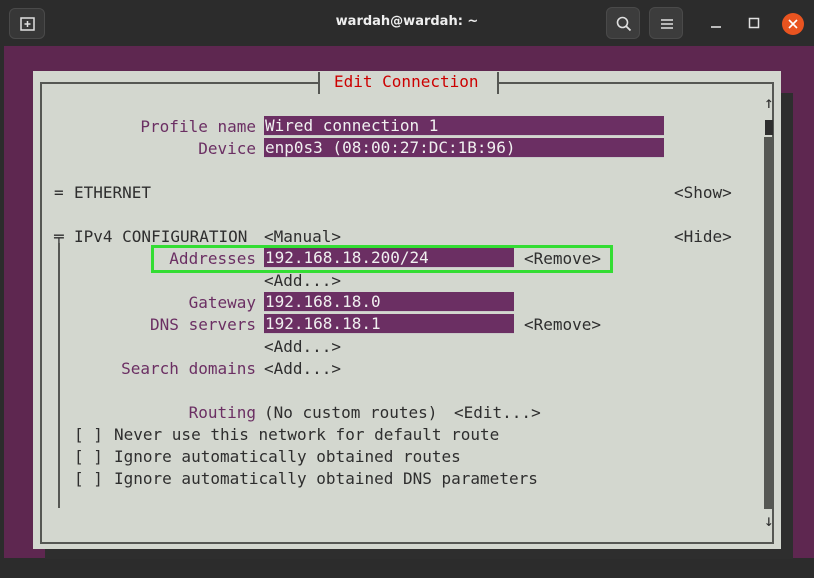  What do you see at coordinates (161, 236) in the screenshot?
I see `ipv4-section-label: IPv4 CONFIGURATION` at bounding box center [161, 236].